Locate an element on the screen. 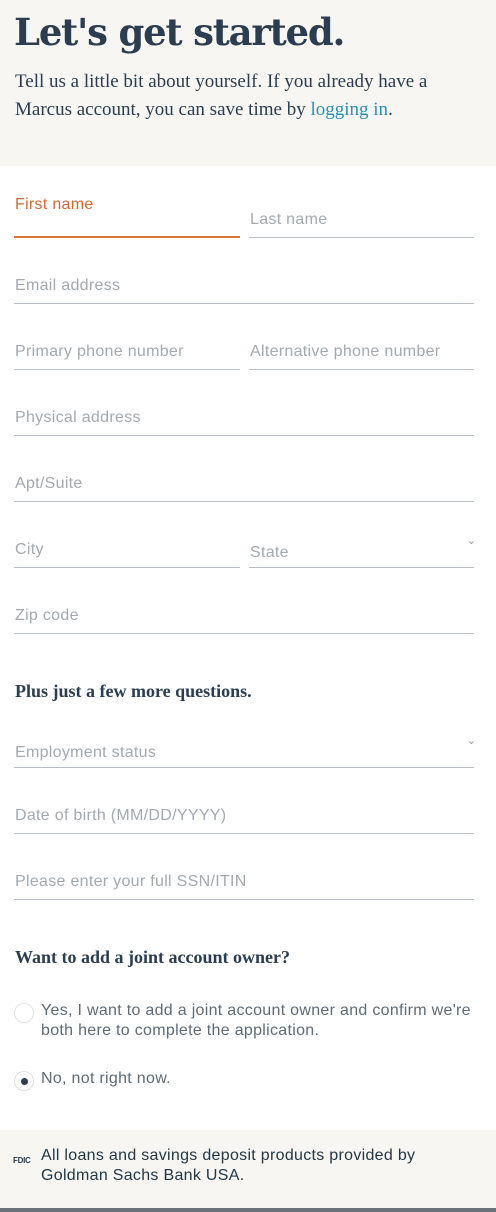 The width and height of the screenshot is (496, 1212). ssn-input is located at coordinates (244, 884).